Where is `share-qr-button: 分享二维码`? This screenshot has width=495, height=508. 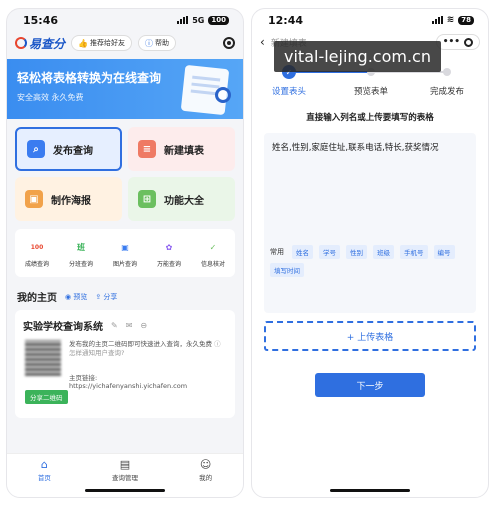
share-qr-button: 分享二维码 is located at coordinates (46, 397).